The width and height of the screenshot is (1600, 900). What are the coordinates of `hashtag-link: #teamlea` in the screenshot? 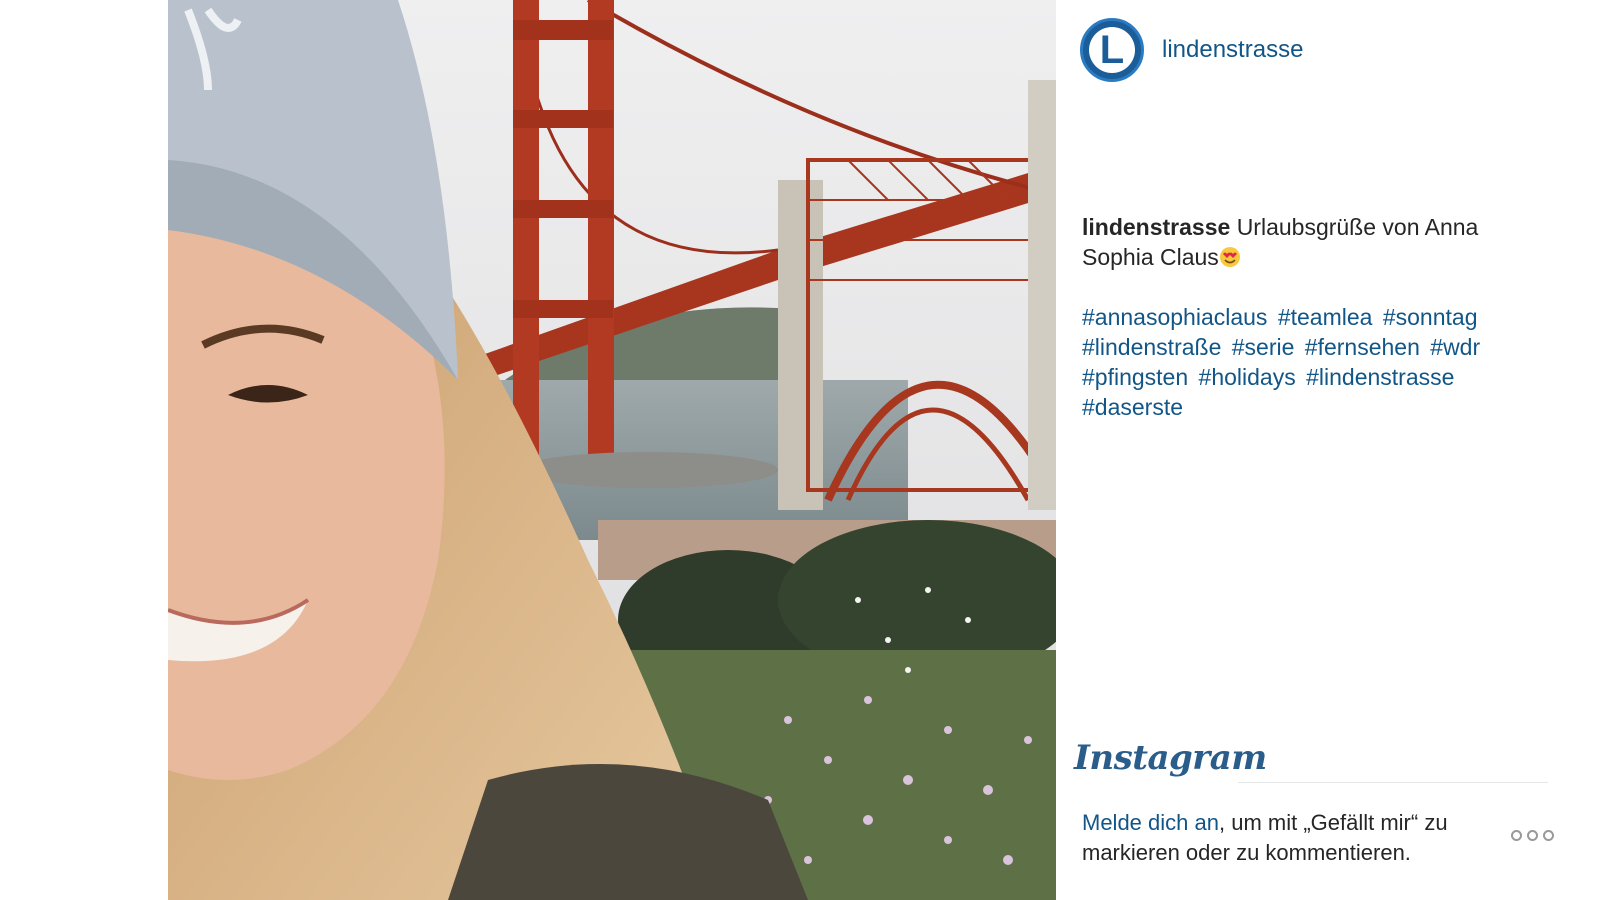 It's located at (1325, 317).